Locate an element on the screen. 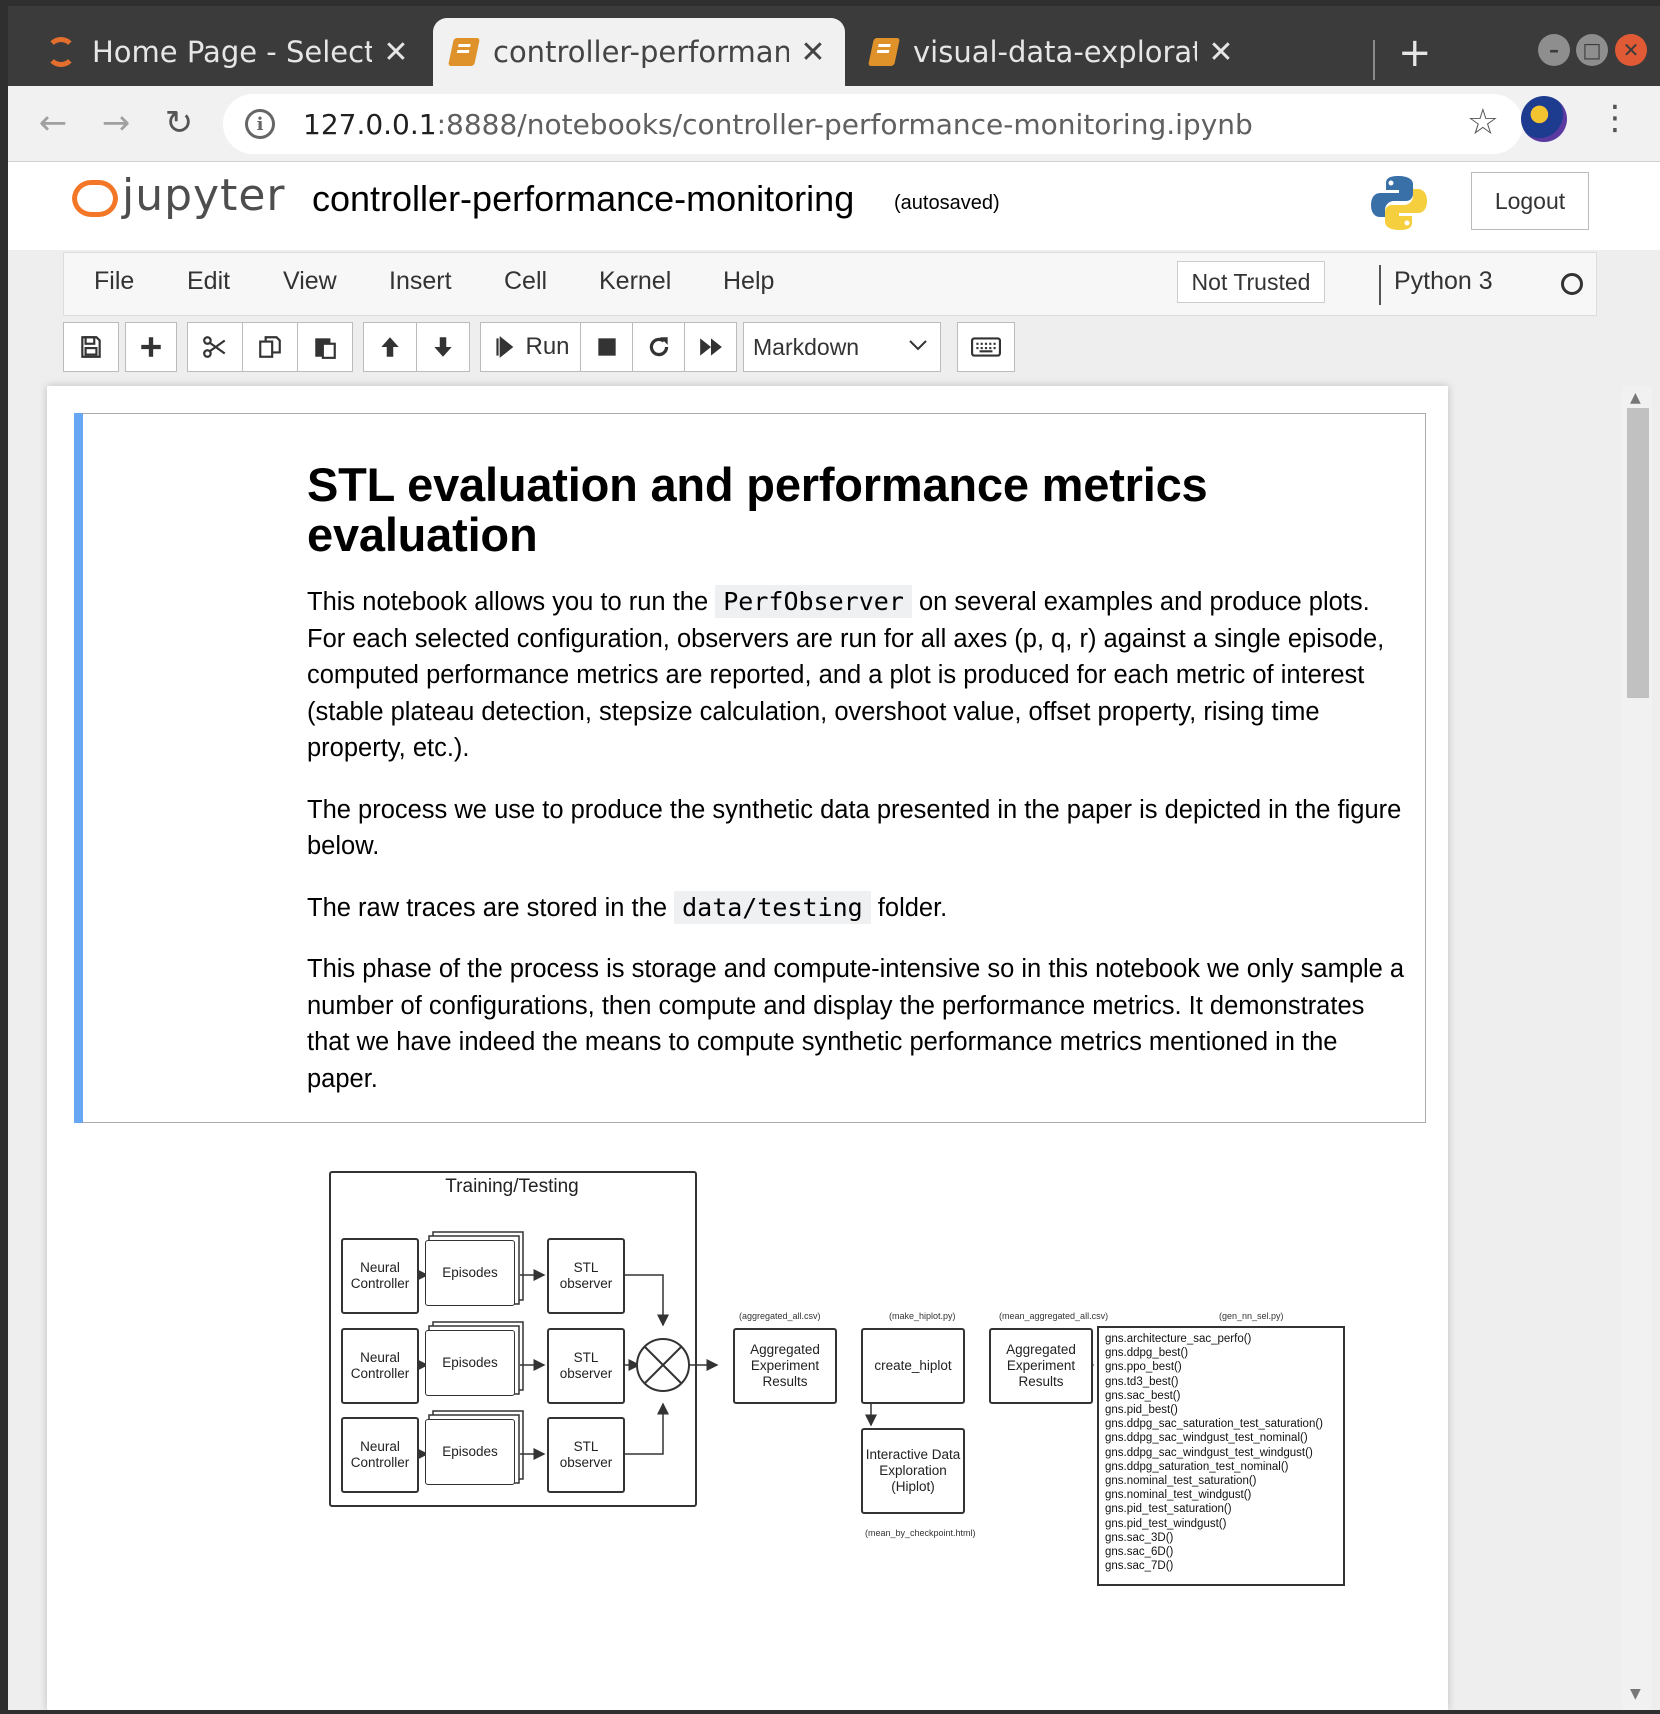 This screenshot has height=1714, width=1660. run-label: Run is located at coordinates (547, 346).